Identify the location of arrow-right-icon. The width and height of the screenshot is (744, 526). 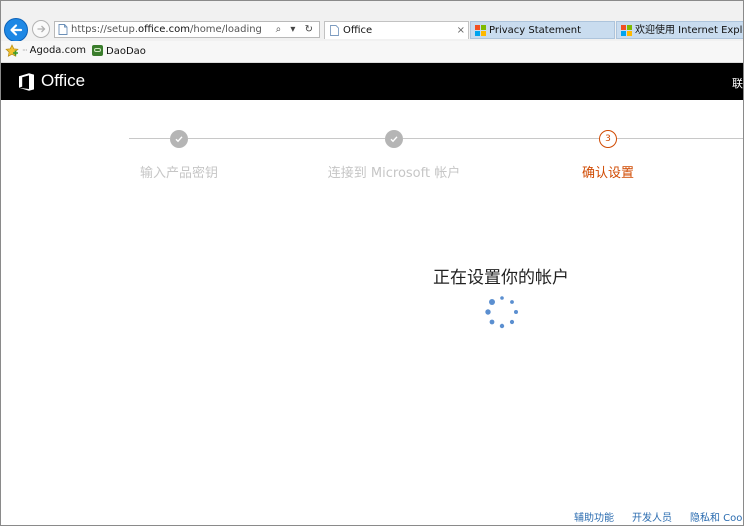
(41, 29).